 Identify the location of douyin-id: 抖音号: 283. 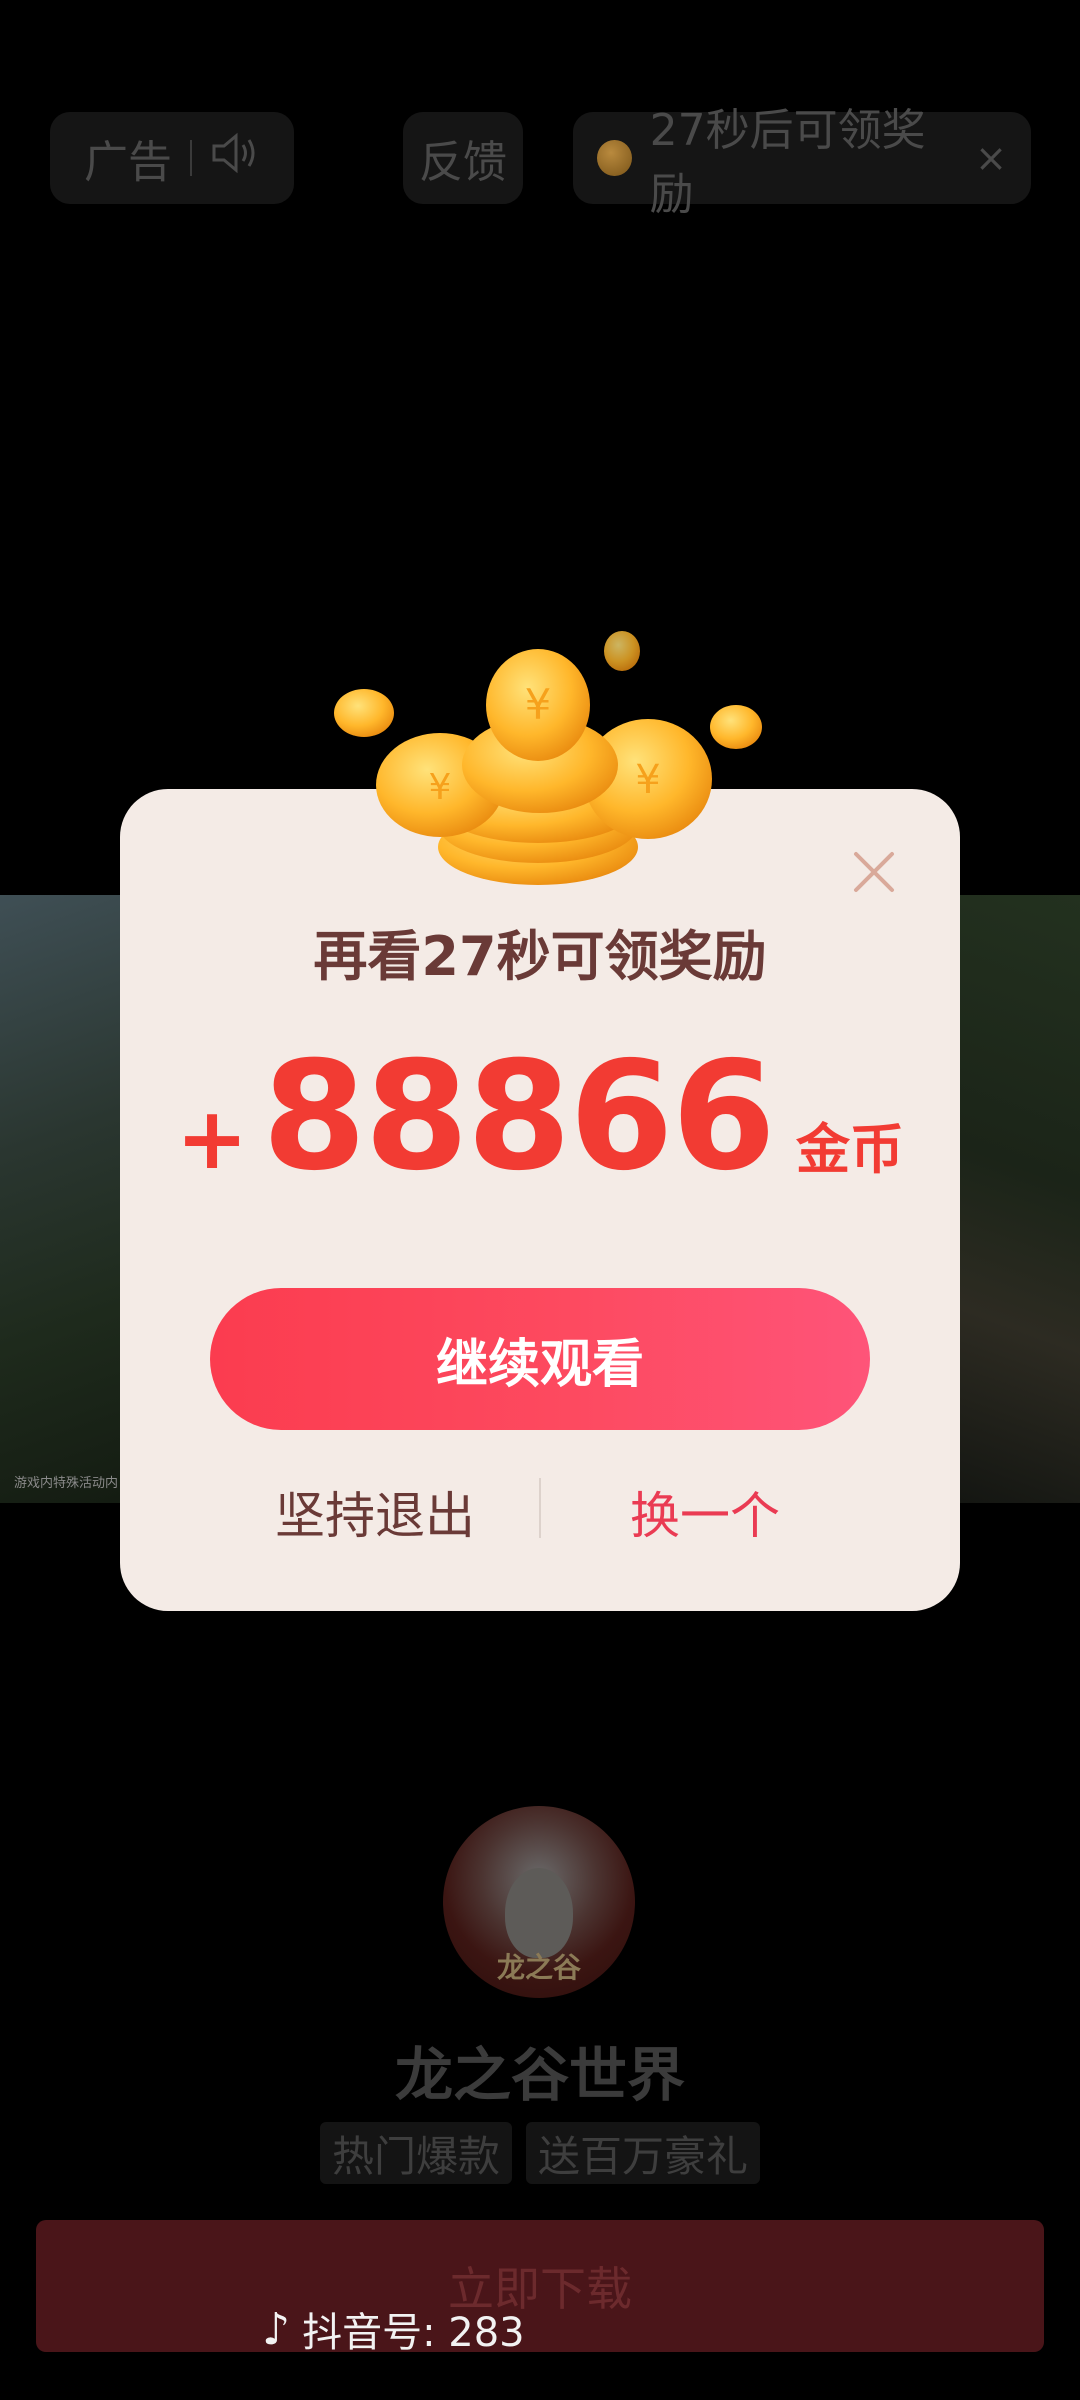
(413, 2333).